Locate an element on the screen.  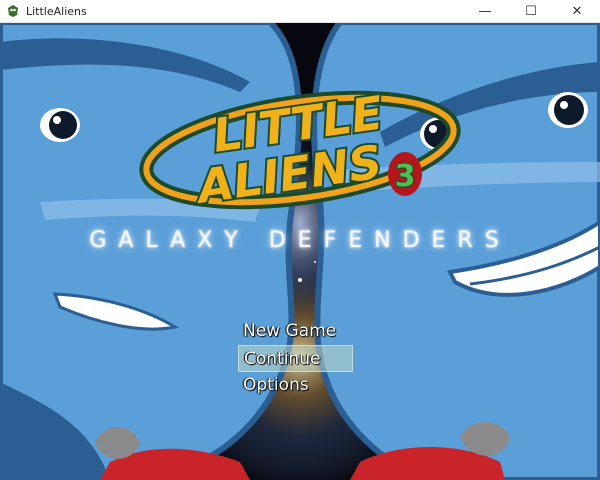
game-subtitle: GALAXY DEFENDERS is located at coordinates (300, 240).